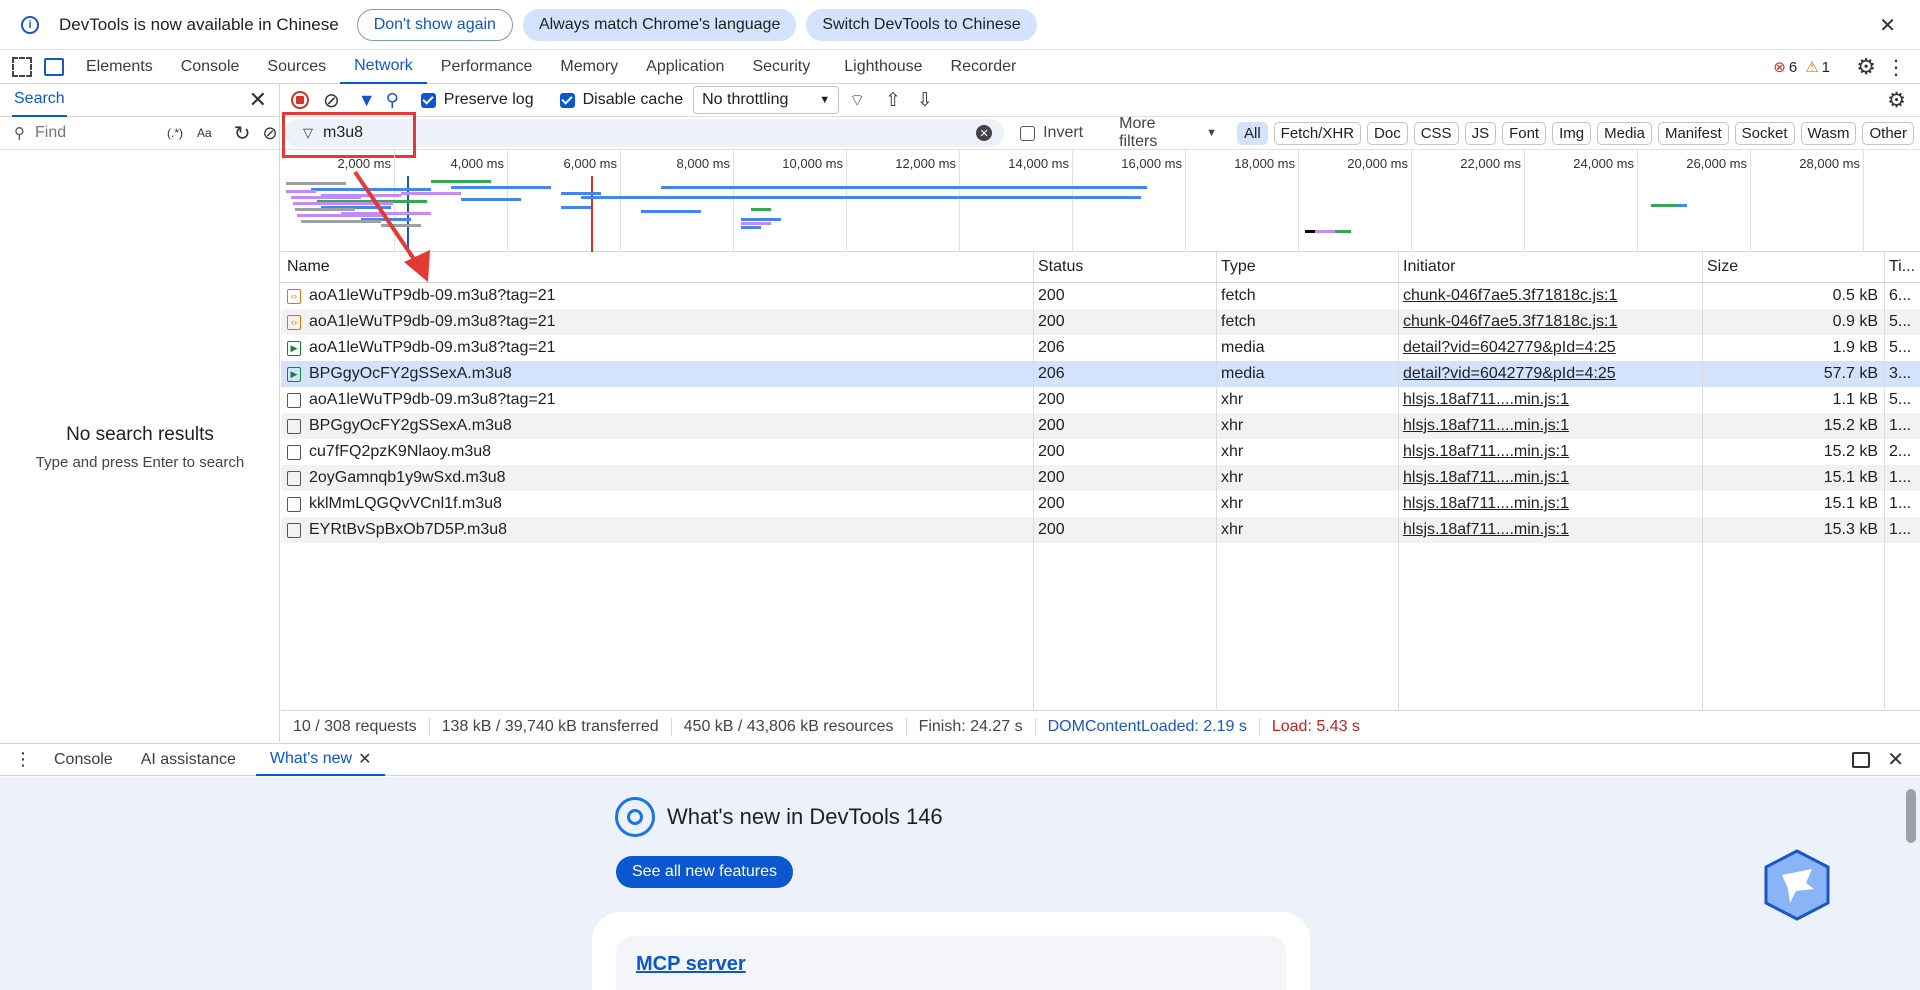  I want to click on col-status-header: Status, so click(1124, 267).